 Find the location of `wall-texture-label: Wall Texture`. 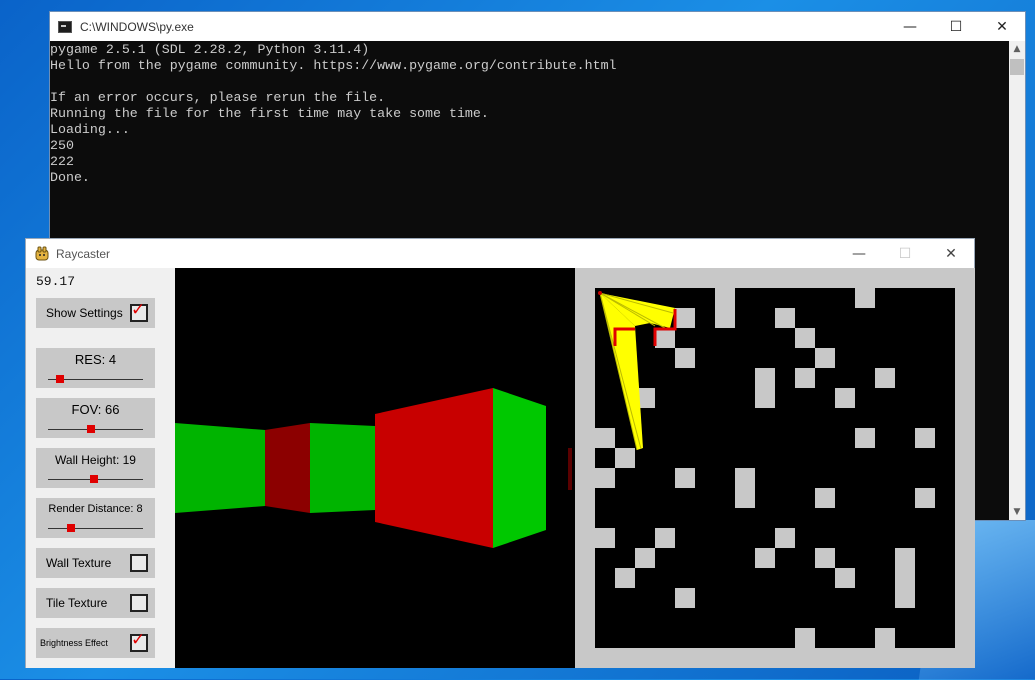

wall-texture-label: Wall Texture is located at coordinates (79, 563).